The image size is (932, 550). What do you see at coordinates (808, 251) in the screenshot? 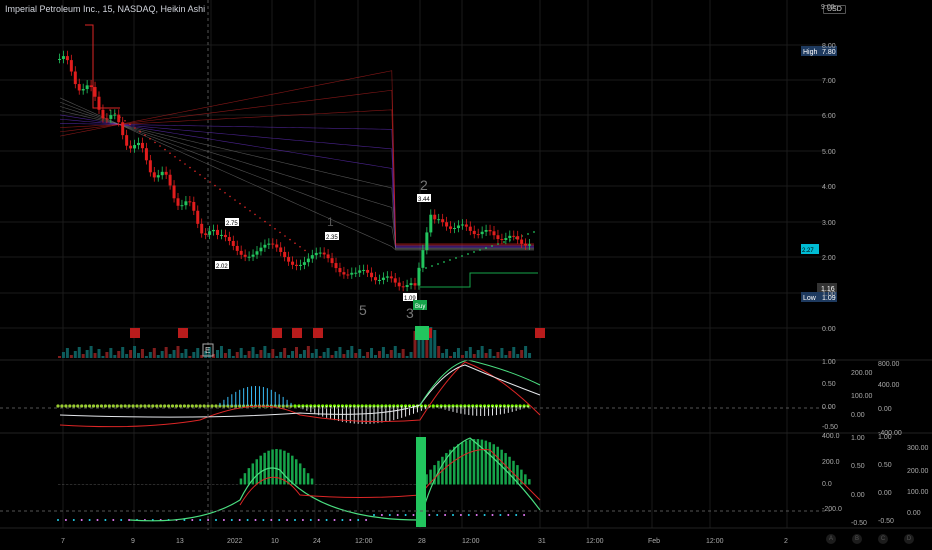
I see `svg-text: 2.27` at bounding box center [808, 251].